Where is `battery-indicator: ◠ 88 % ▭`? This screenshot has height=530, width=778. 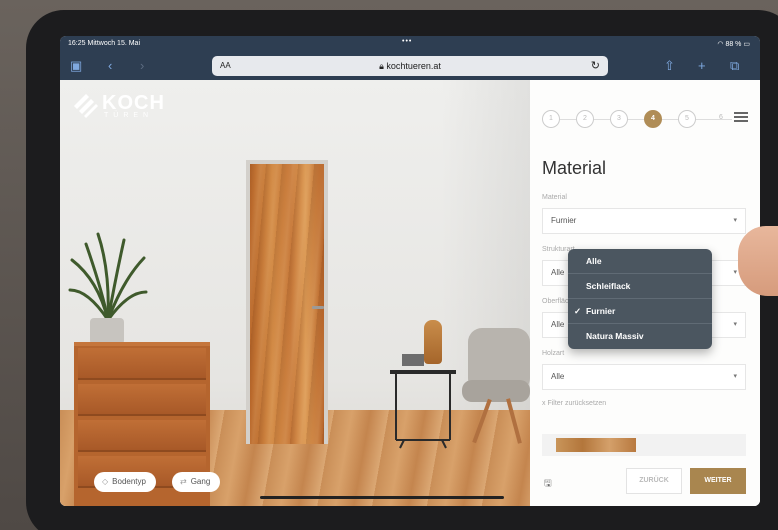
battery-indicator: ◠ 88 % ▭ is located at coordinates (733, 44).